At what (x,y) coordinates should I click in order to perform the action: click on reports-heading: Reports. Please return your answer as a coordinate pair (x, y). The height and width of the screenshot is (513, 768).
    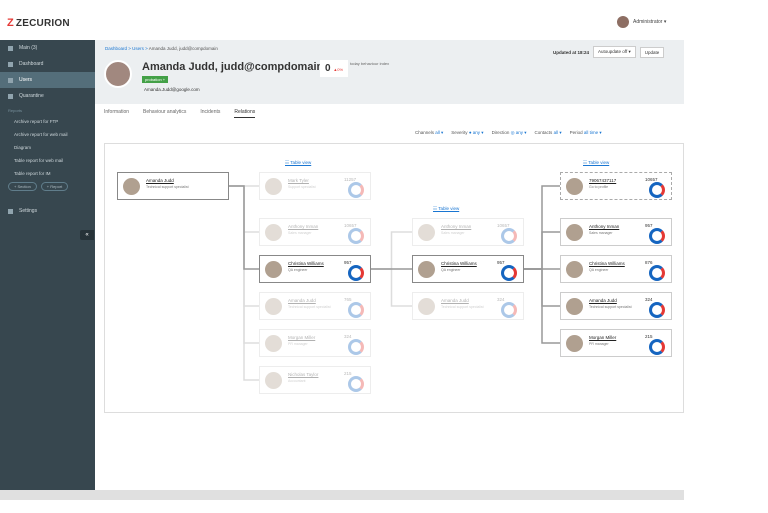
    Looking at the image, I should click on (15, 110).